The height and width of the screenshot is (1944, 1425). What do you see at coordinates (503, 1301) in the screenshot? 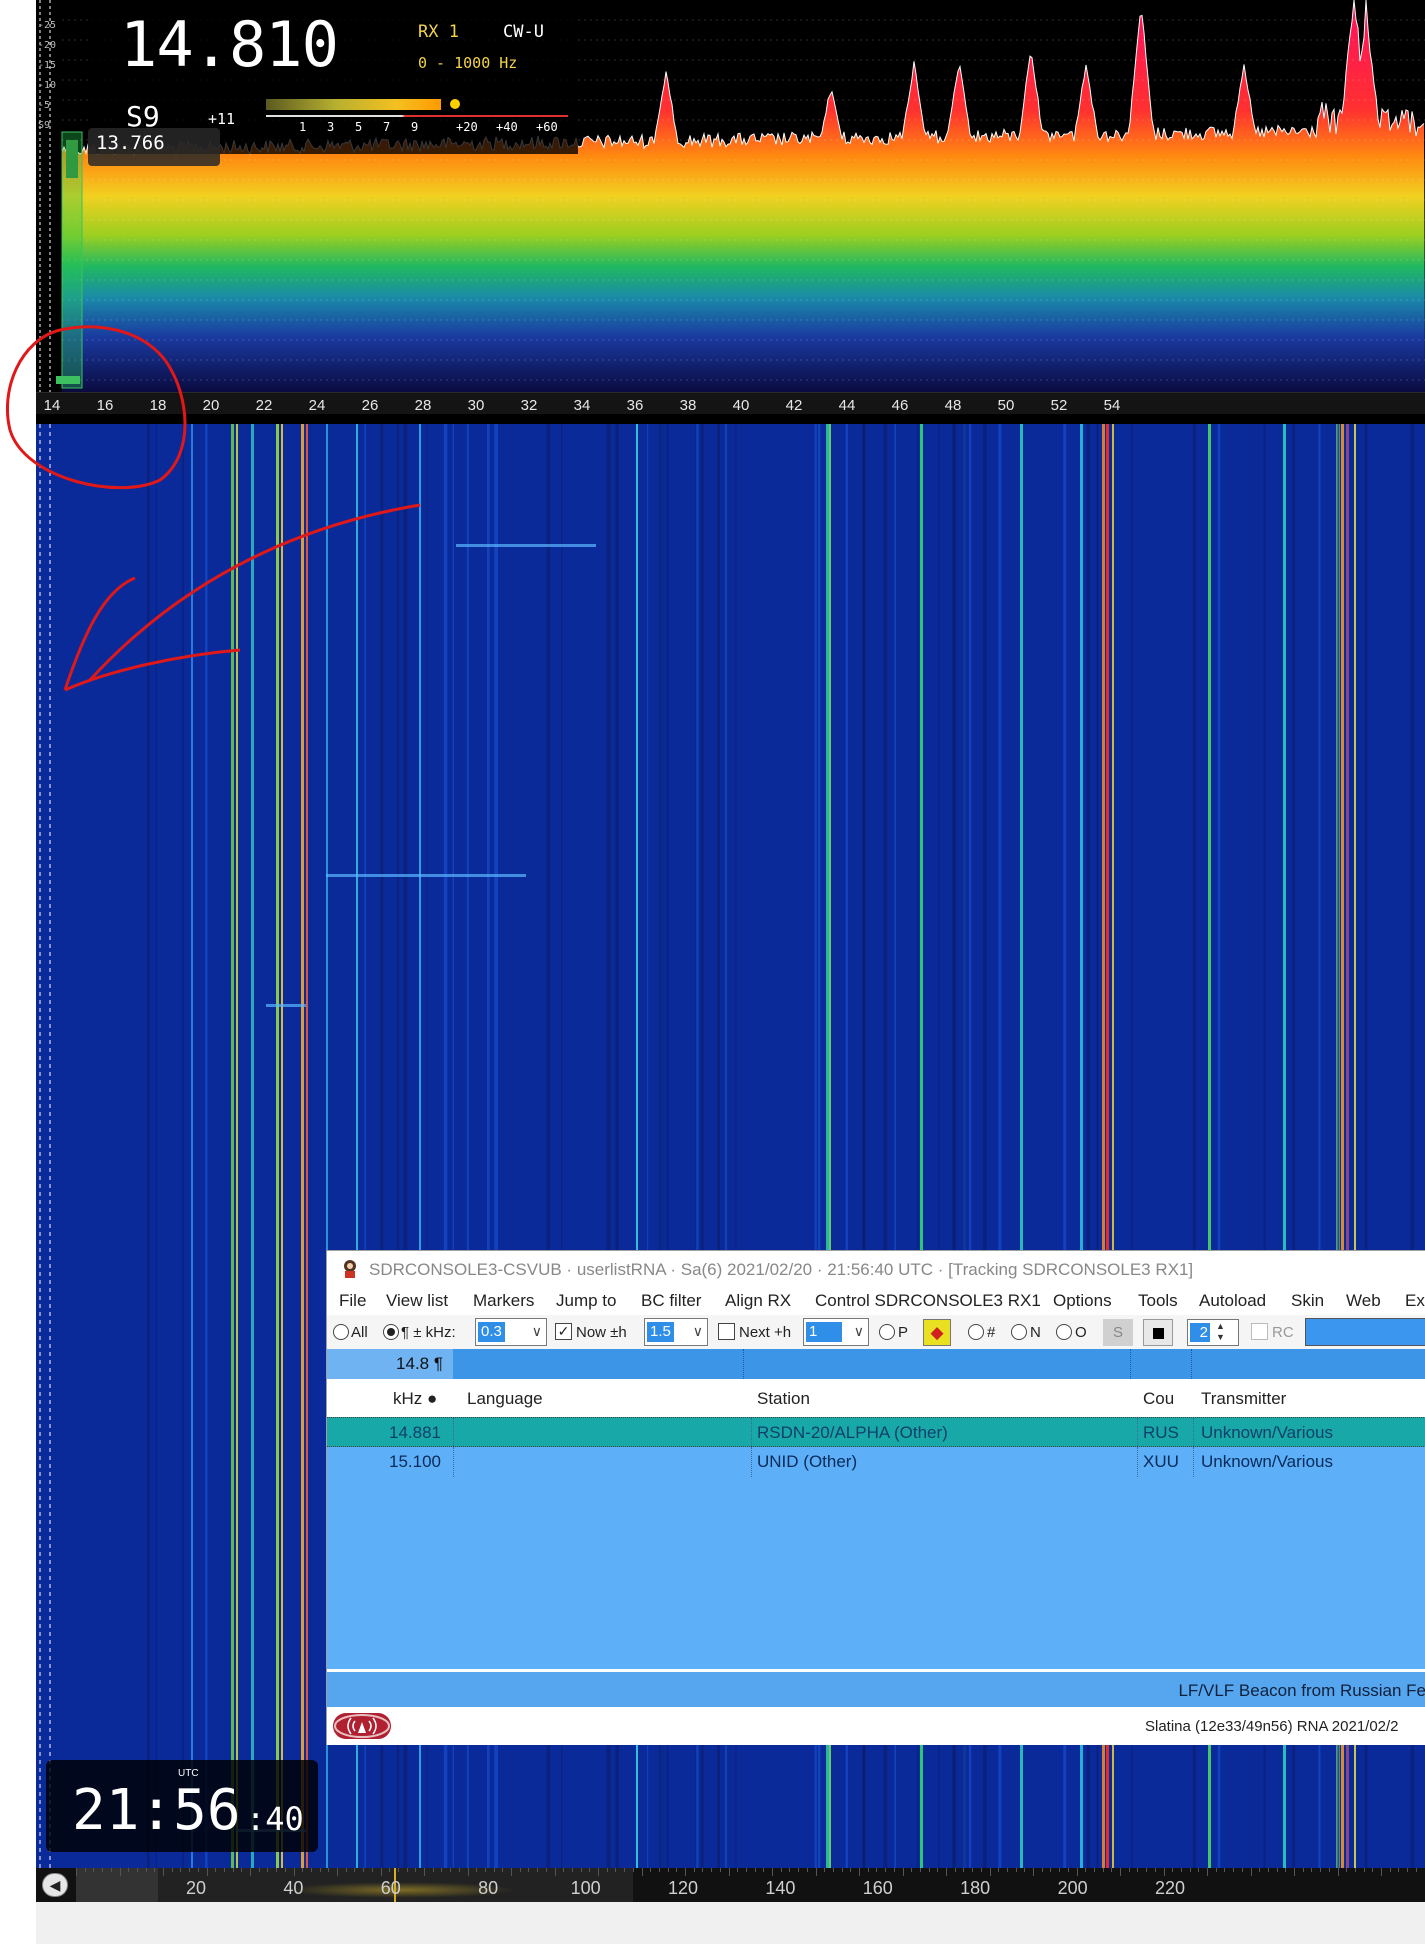
I see `menu-markers: Markers` at bounding box center [503, 1301].